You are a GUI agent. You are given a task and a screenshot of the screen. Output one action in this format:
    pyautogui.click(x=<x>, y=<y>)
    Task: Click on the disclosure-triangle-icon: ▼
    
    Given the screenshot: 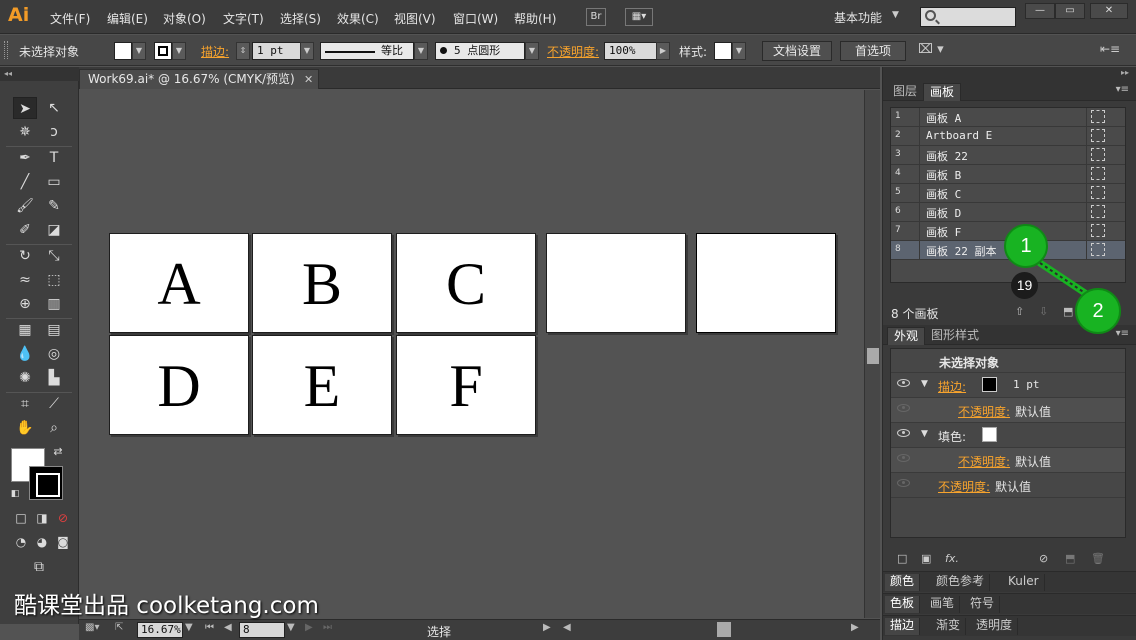 What is the action you would take?
    pyautogui.click(x=924, y=384)
    